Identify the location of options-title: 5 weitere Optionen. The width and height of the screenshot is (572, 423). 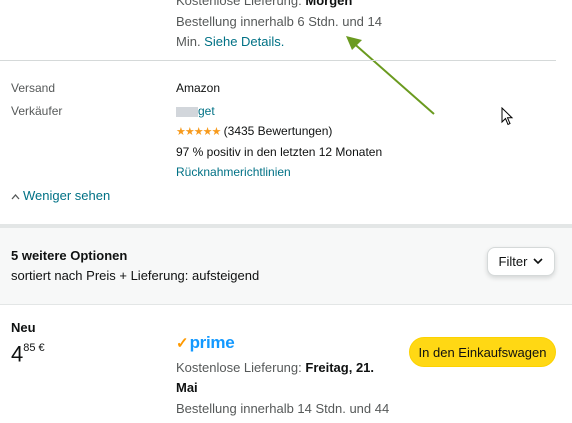
(69, 255).